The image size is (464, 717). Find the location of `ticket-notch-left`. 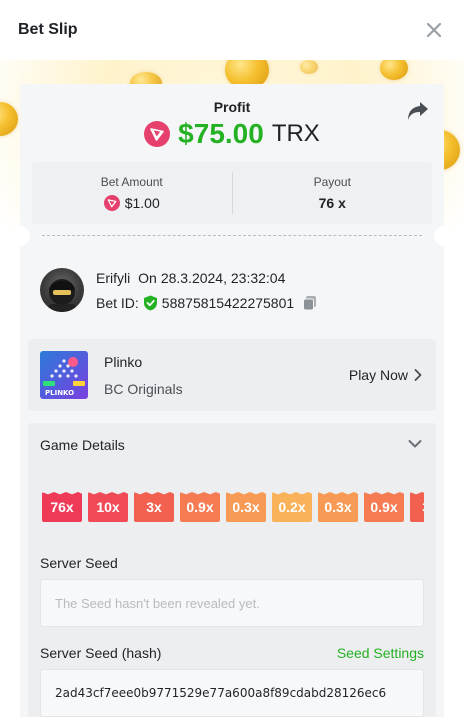

ticket-notch-left is located at coordinates (20, 236).